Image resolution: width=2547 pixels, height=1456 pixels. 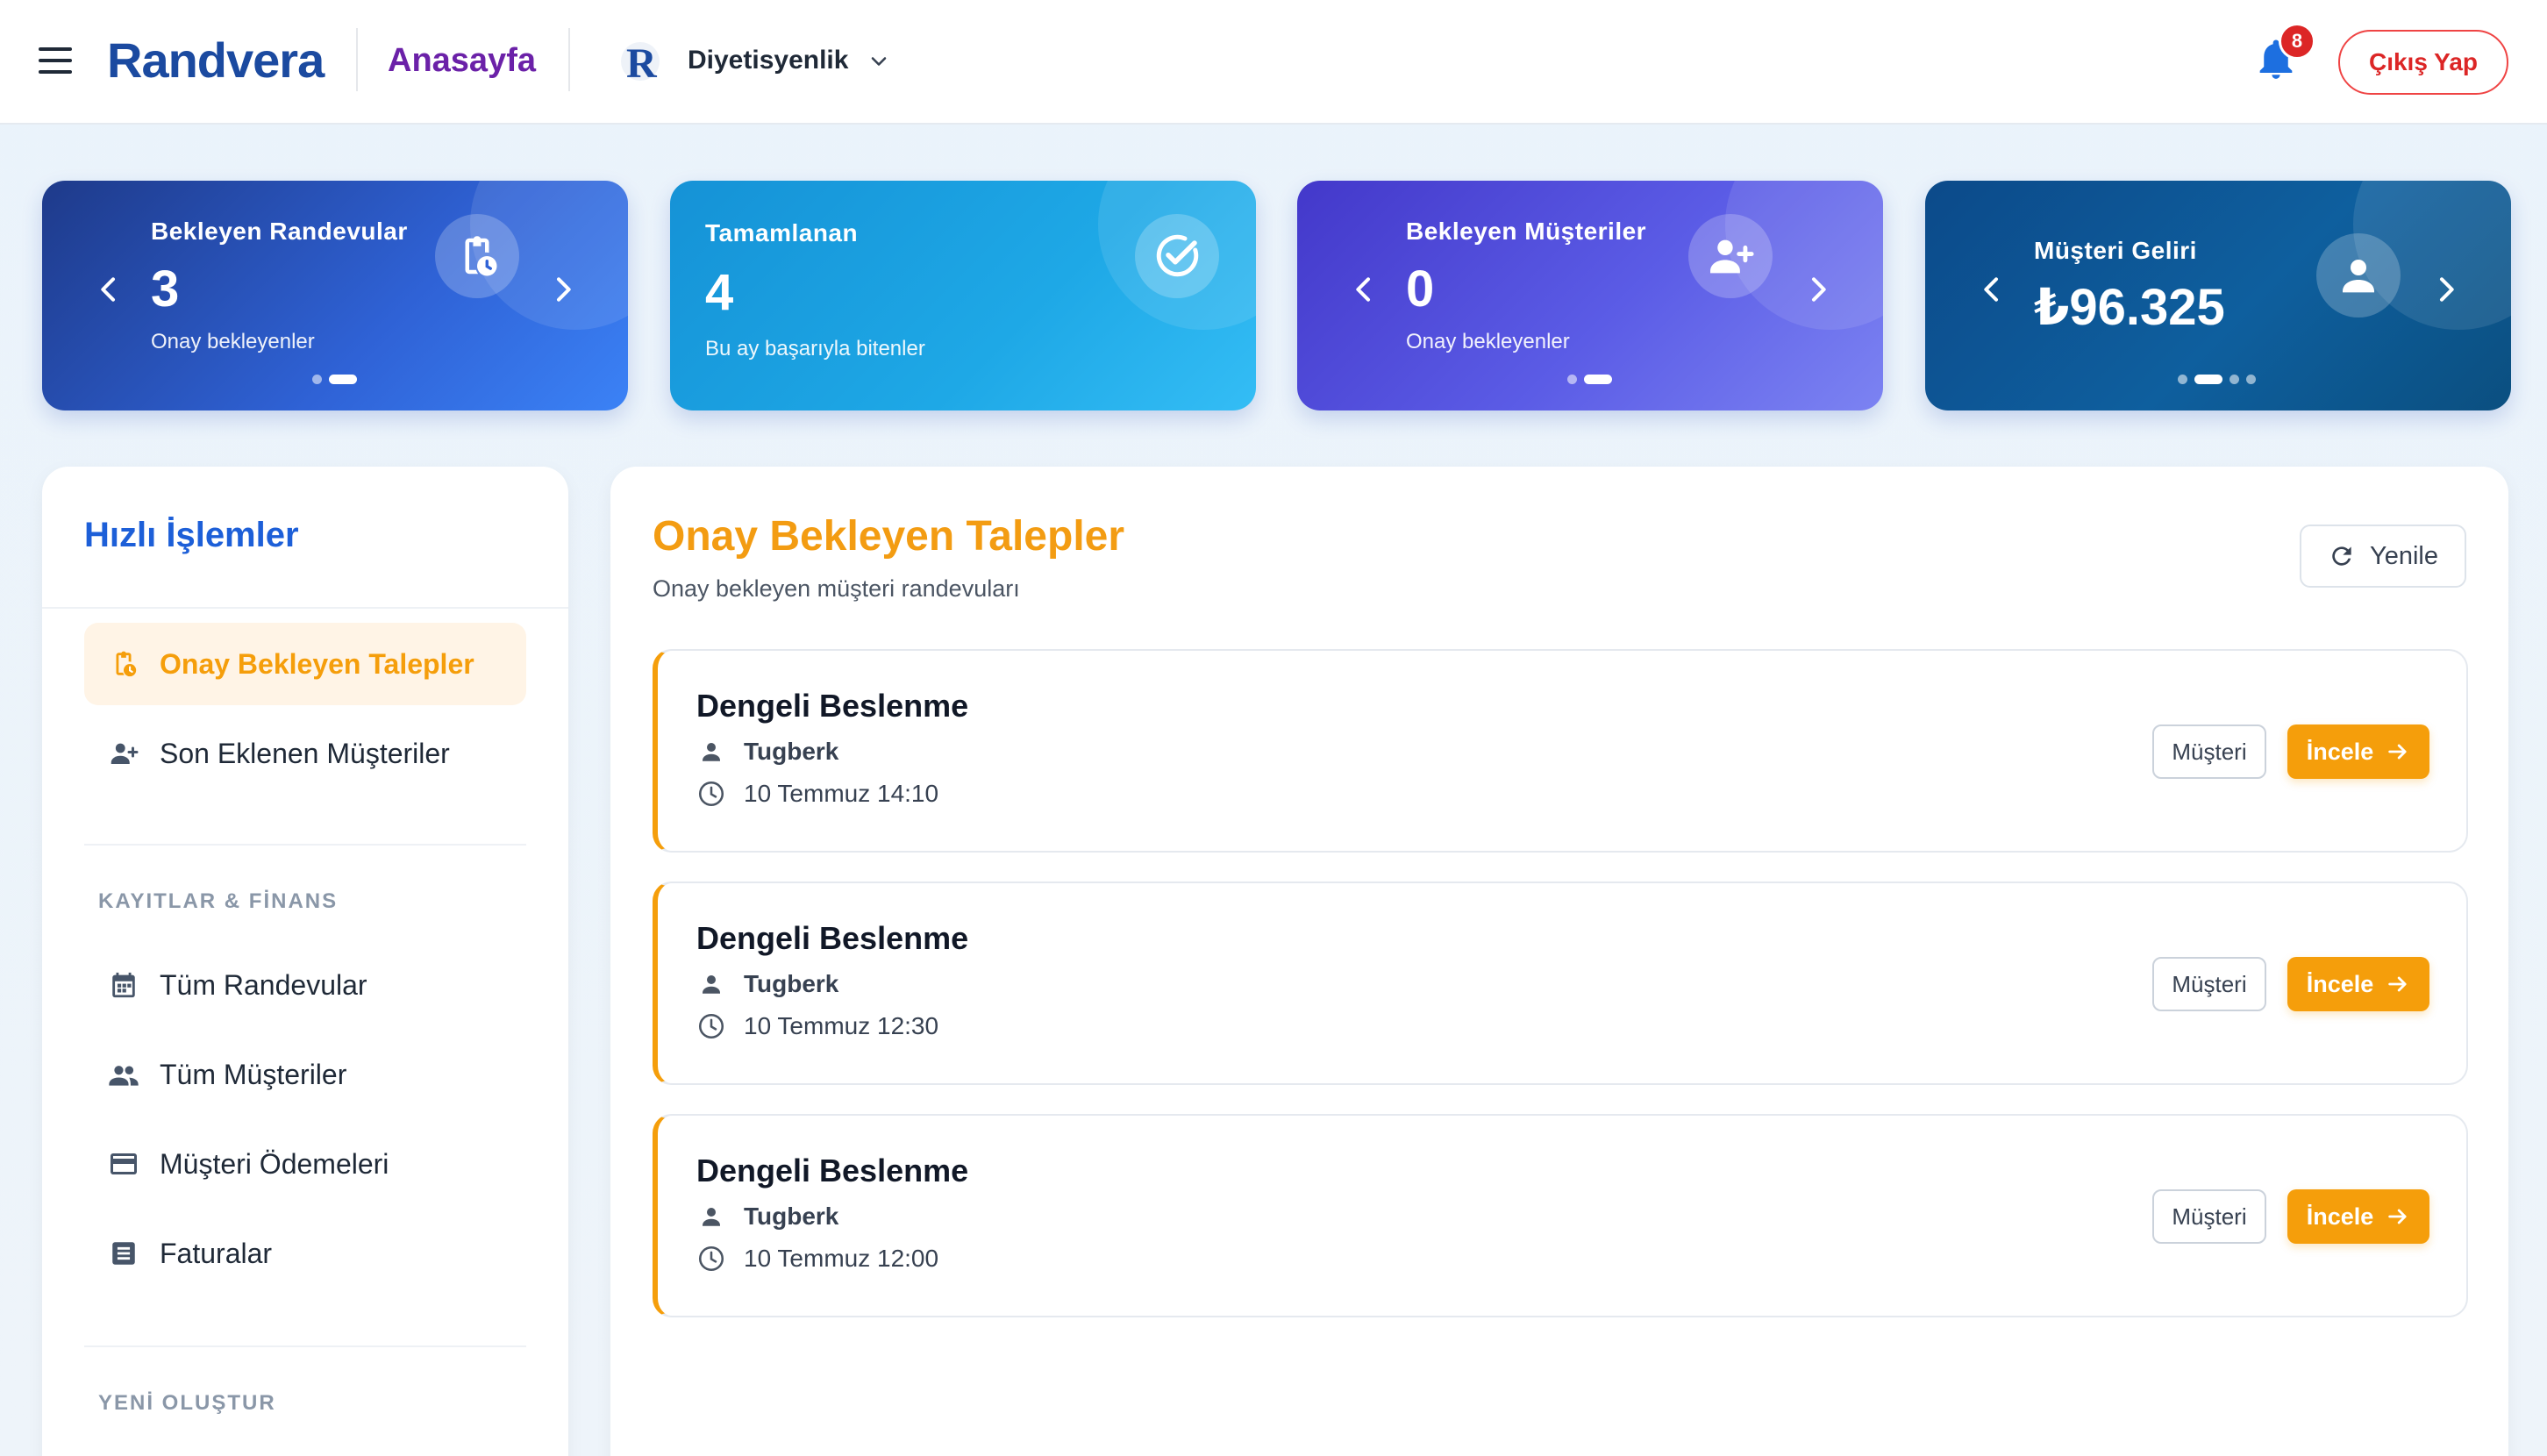 What do you see at coordinates (1527, 231) in the screenshot?
I see `stat-label: Bekleyen Müşteriler` at bounding box center [1527, 231].